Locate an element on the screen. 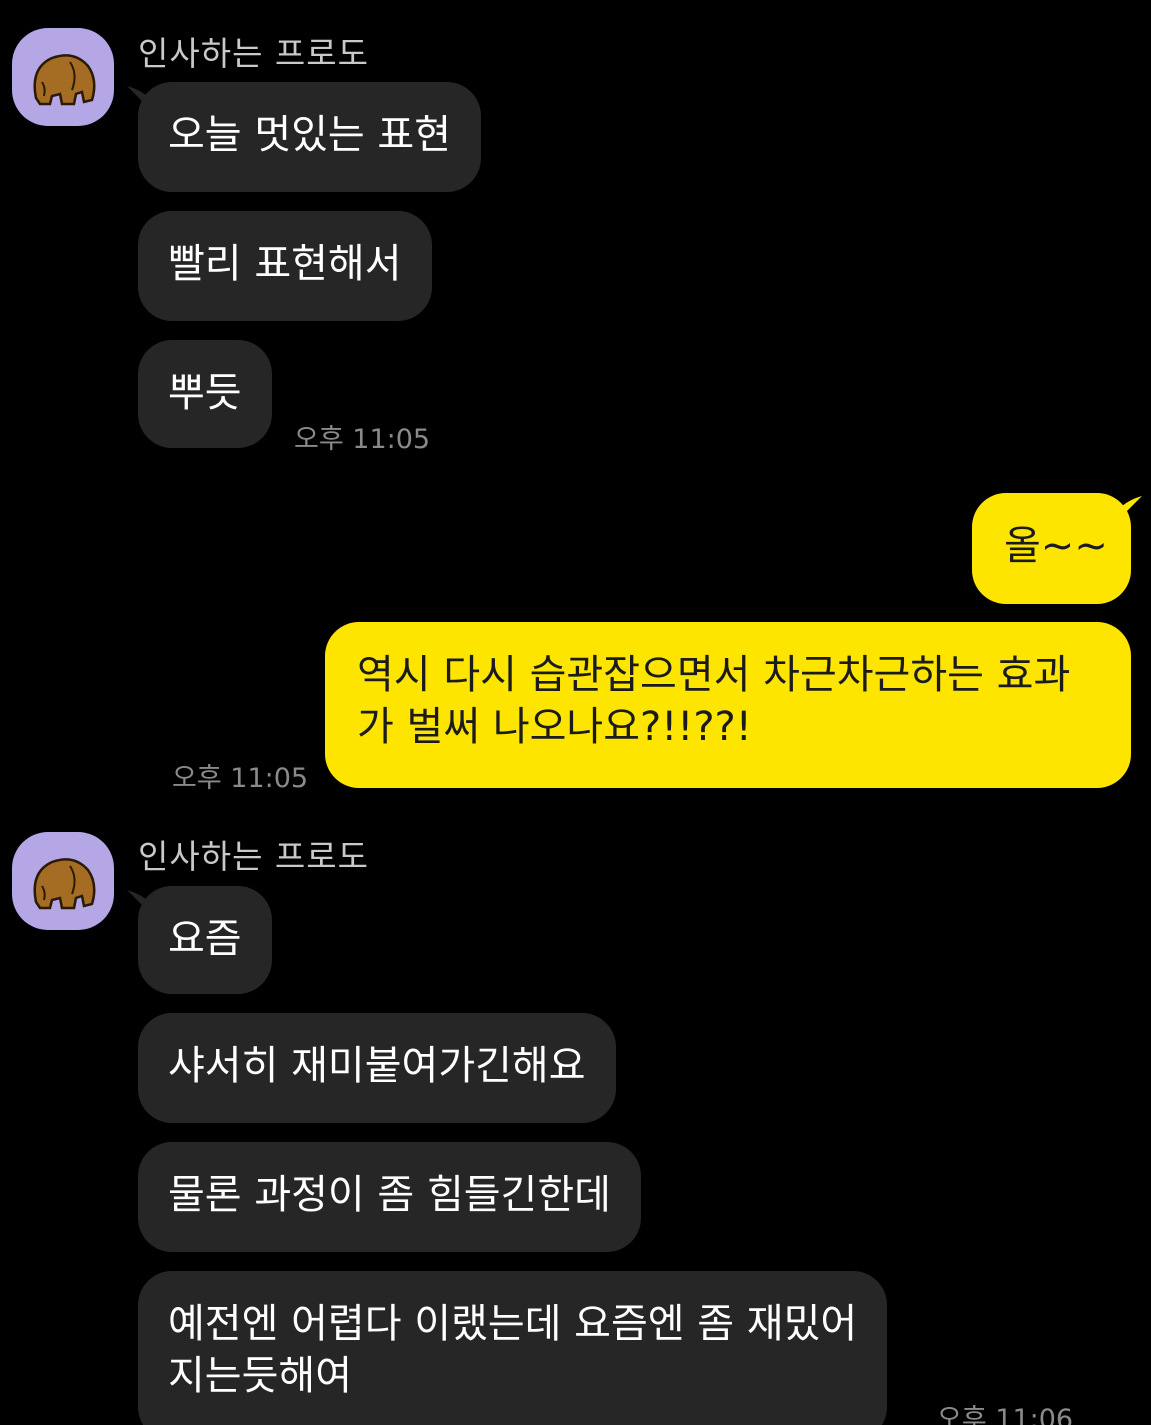 Image resolution: width=1151 pixels, height=1425 pixels. outgoing-message: 역시 다시 습관잡으면서 차근차근하는 효과 가 벌써 나오나요?!!??! is located at coordinates (728, 705).